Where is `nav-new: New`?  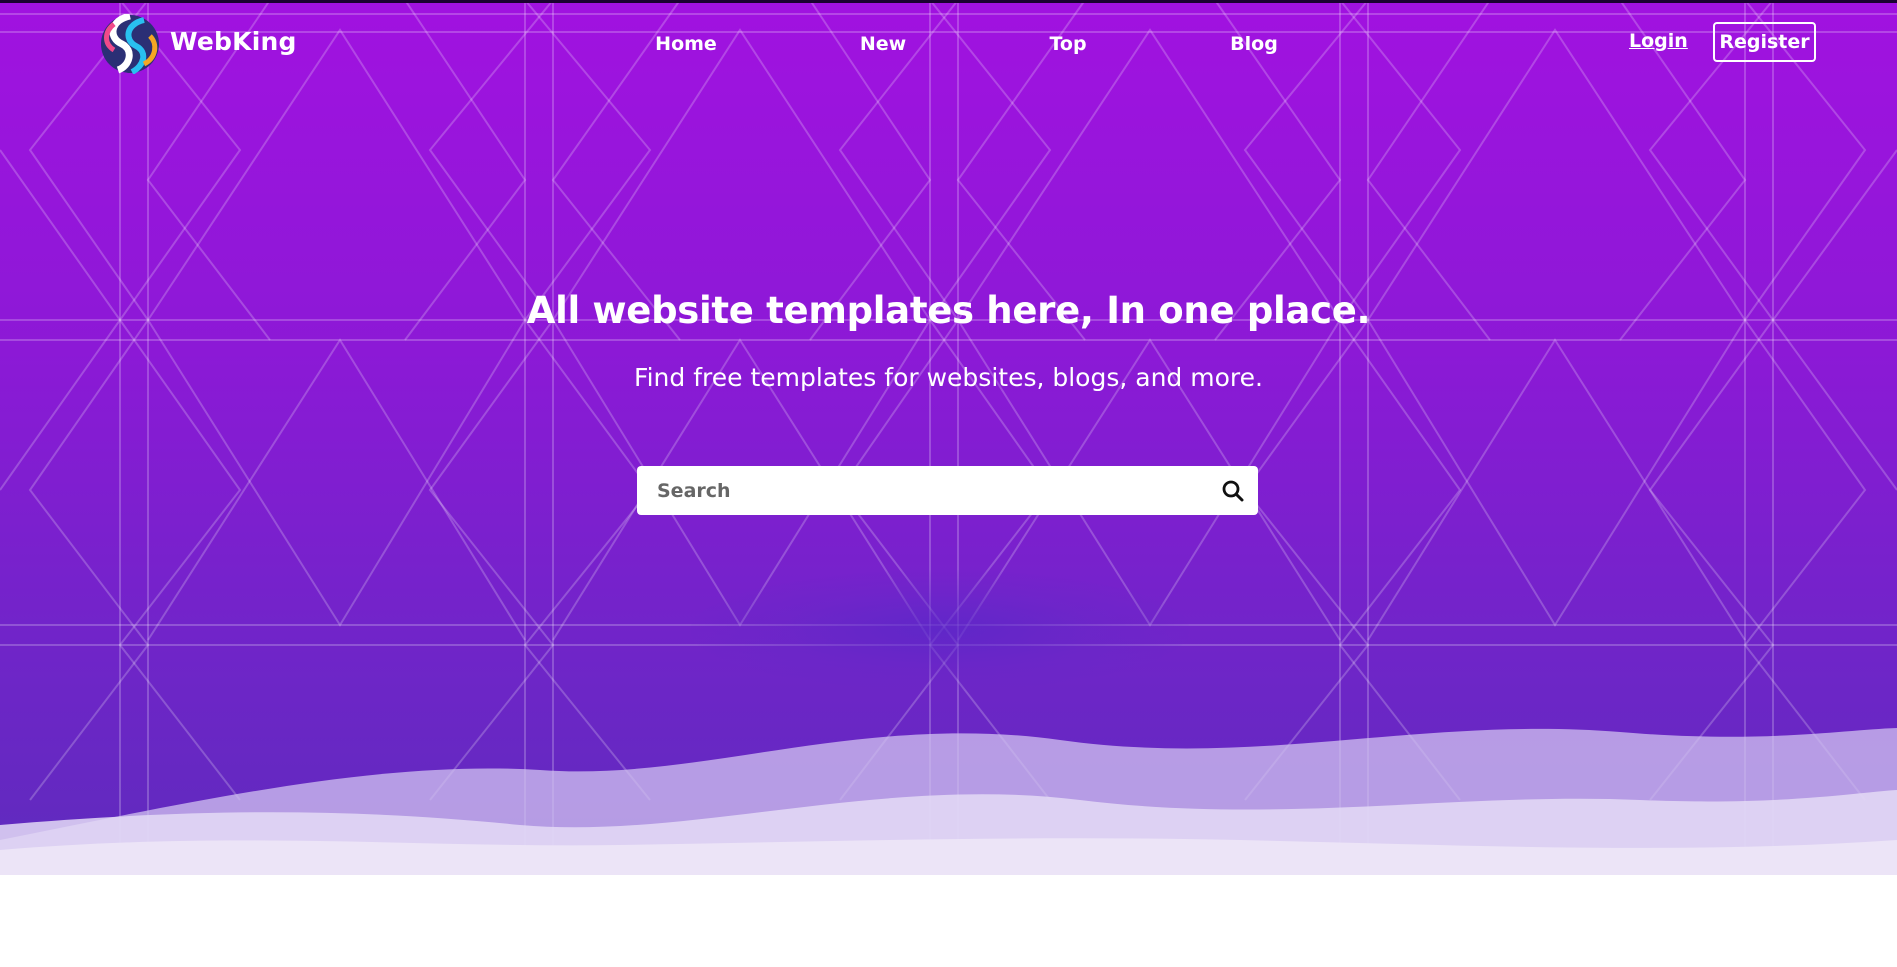 nav-new: New is located at coordinates (883, 44).